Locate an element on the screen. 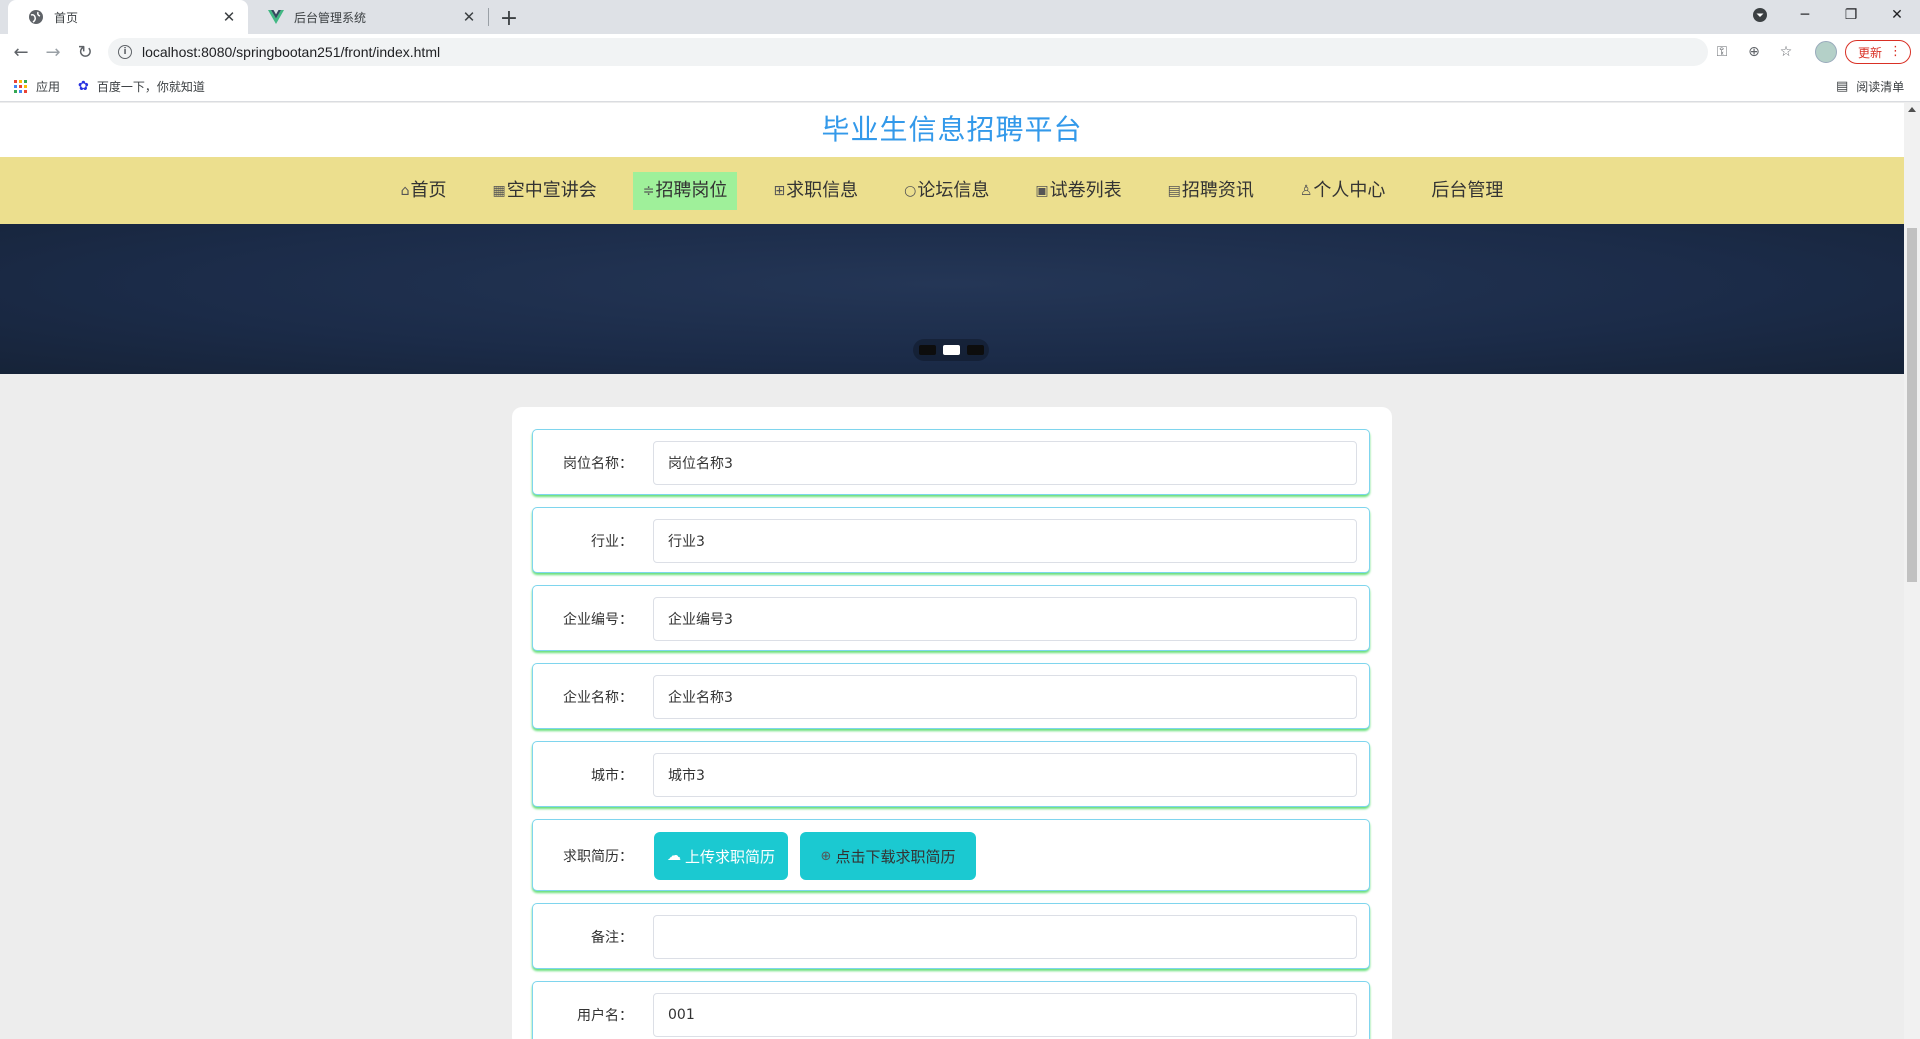 This screenshot has width=1920, height=1039. baidu-paw-icon: ✿ is located at coordinates (83, 86).